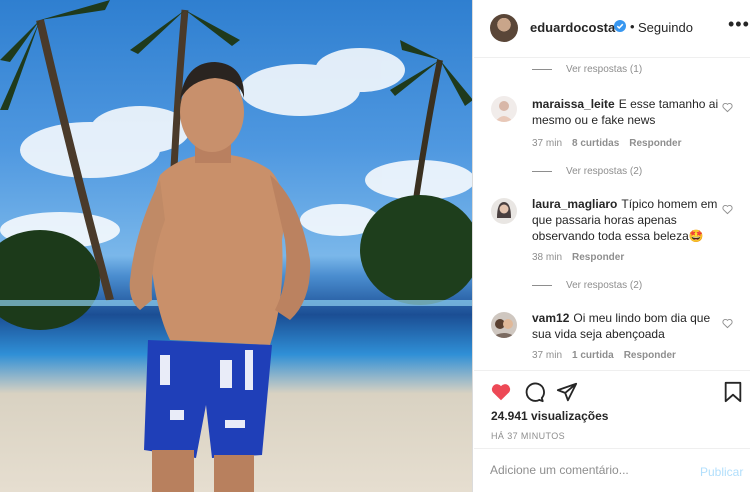  I want to click on views-count: 24.941 visualizações, so click(549, 416).